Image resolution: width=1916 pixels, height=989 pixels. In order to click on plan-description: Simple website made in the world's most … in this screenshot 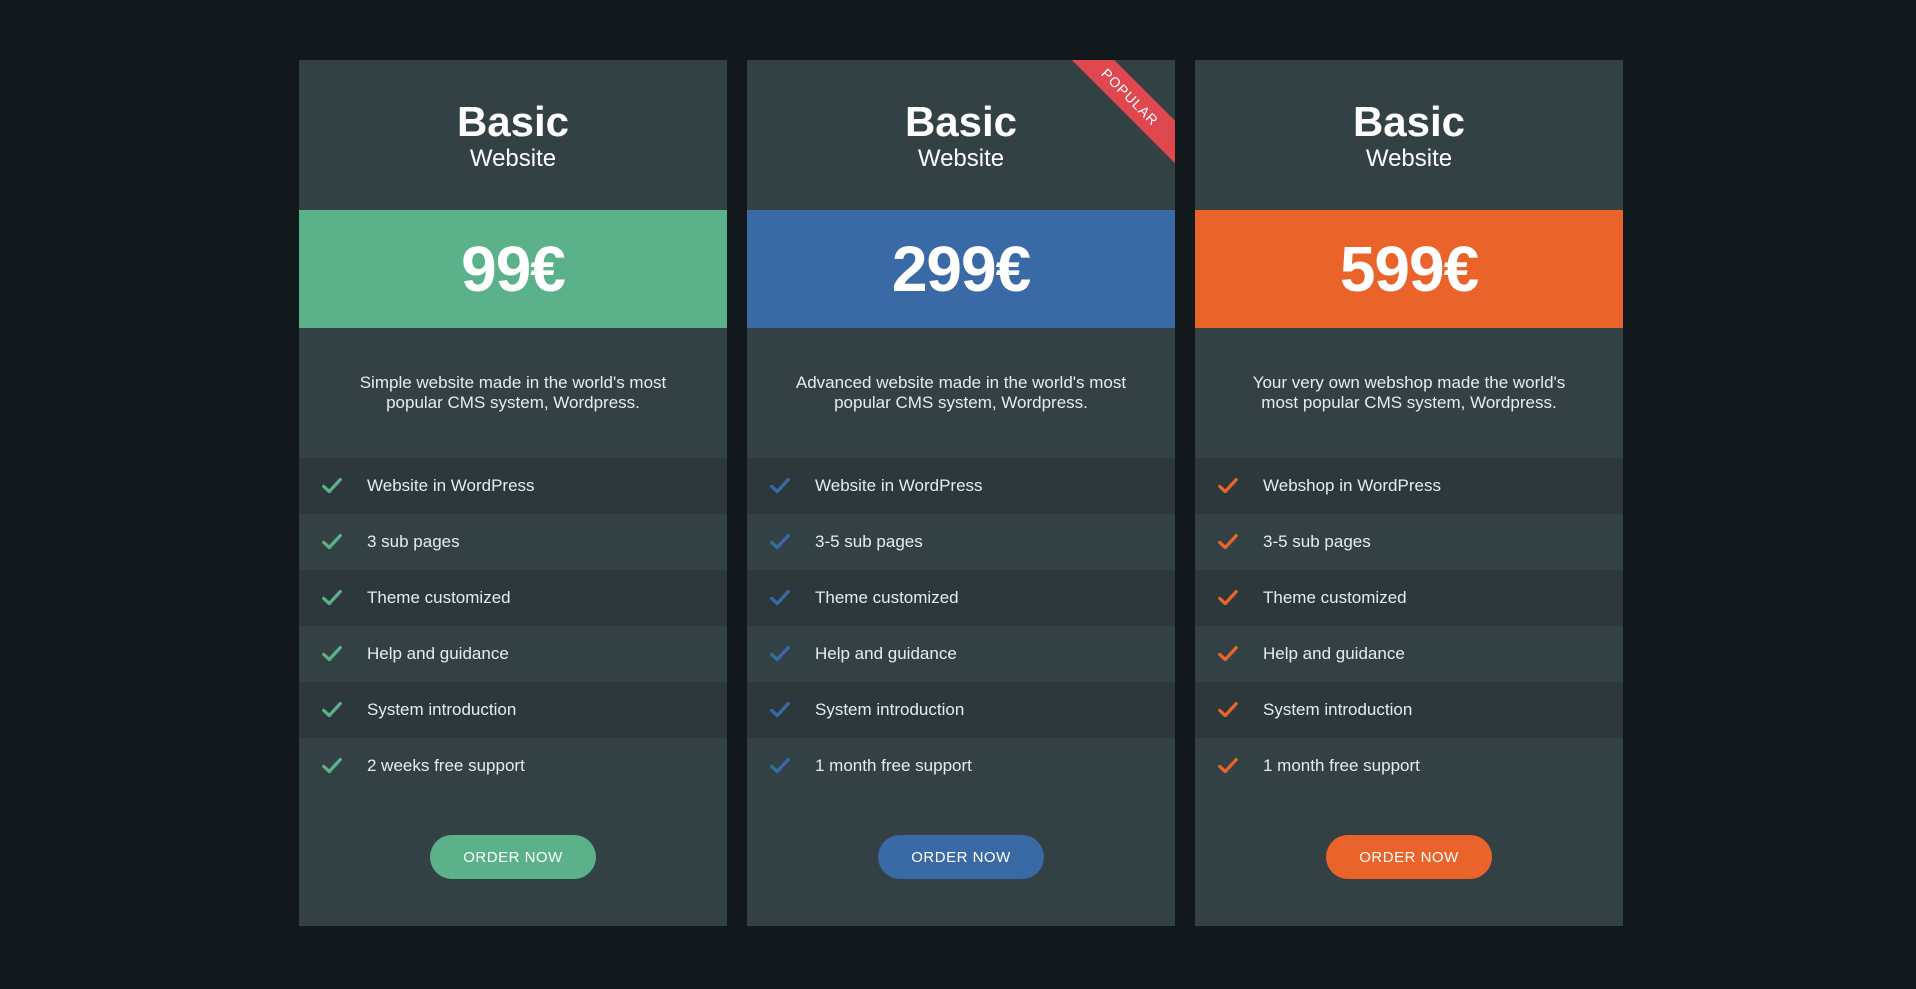, I will do `click(513, 392)`.